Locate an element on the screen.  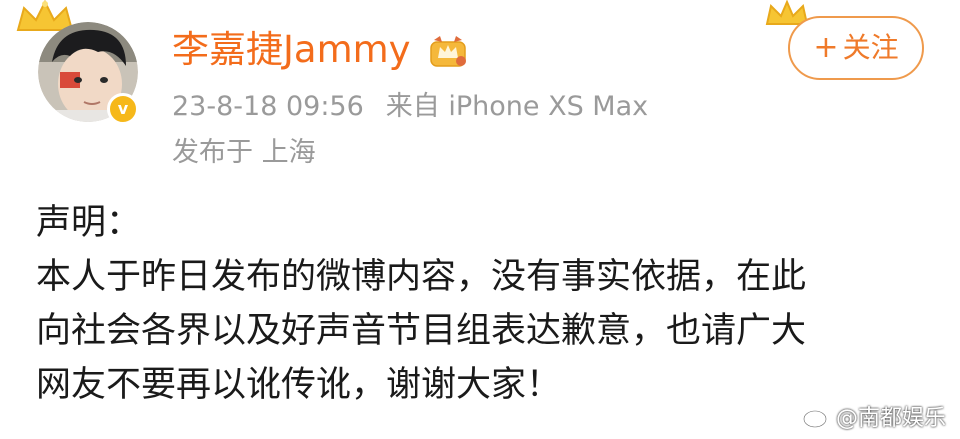
plus-icon: + is located at coordinates (826, 47).